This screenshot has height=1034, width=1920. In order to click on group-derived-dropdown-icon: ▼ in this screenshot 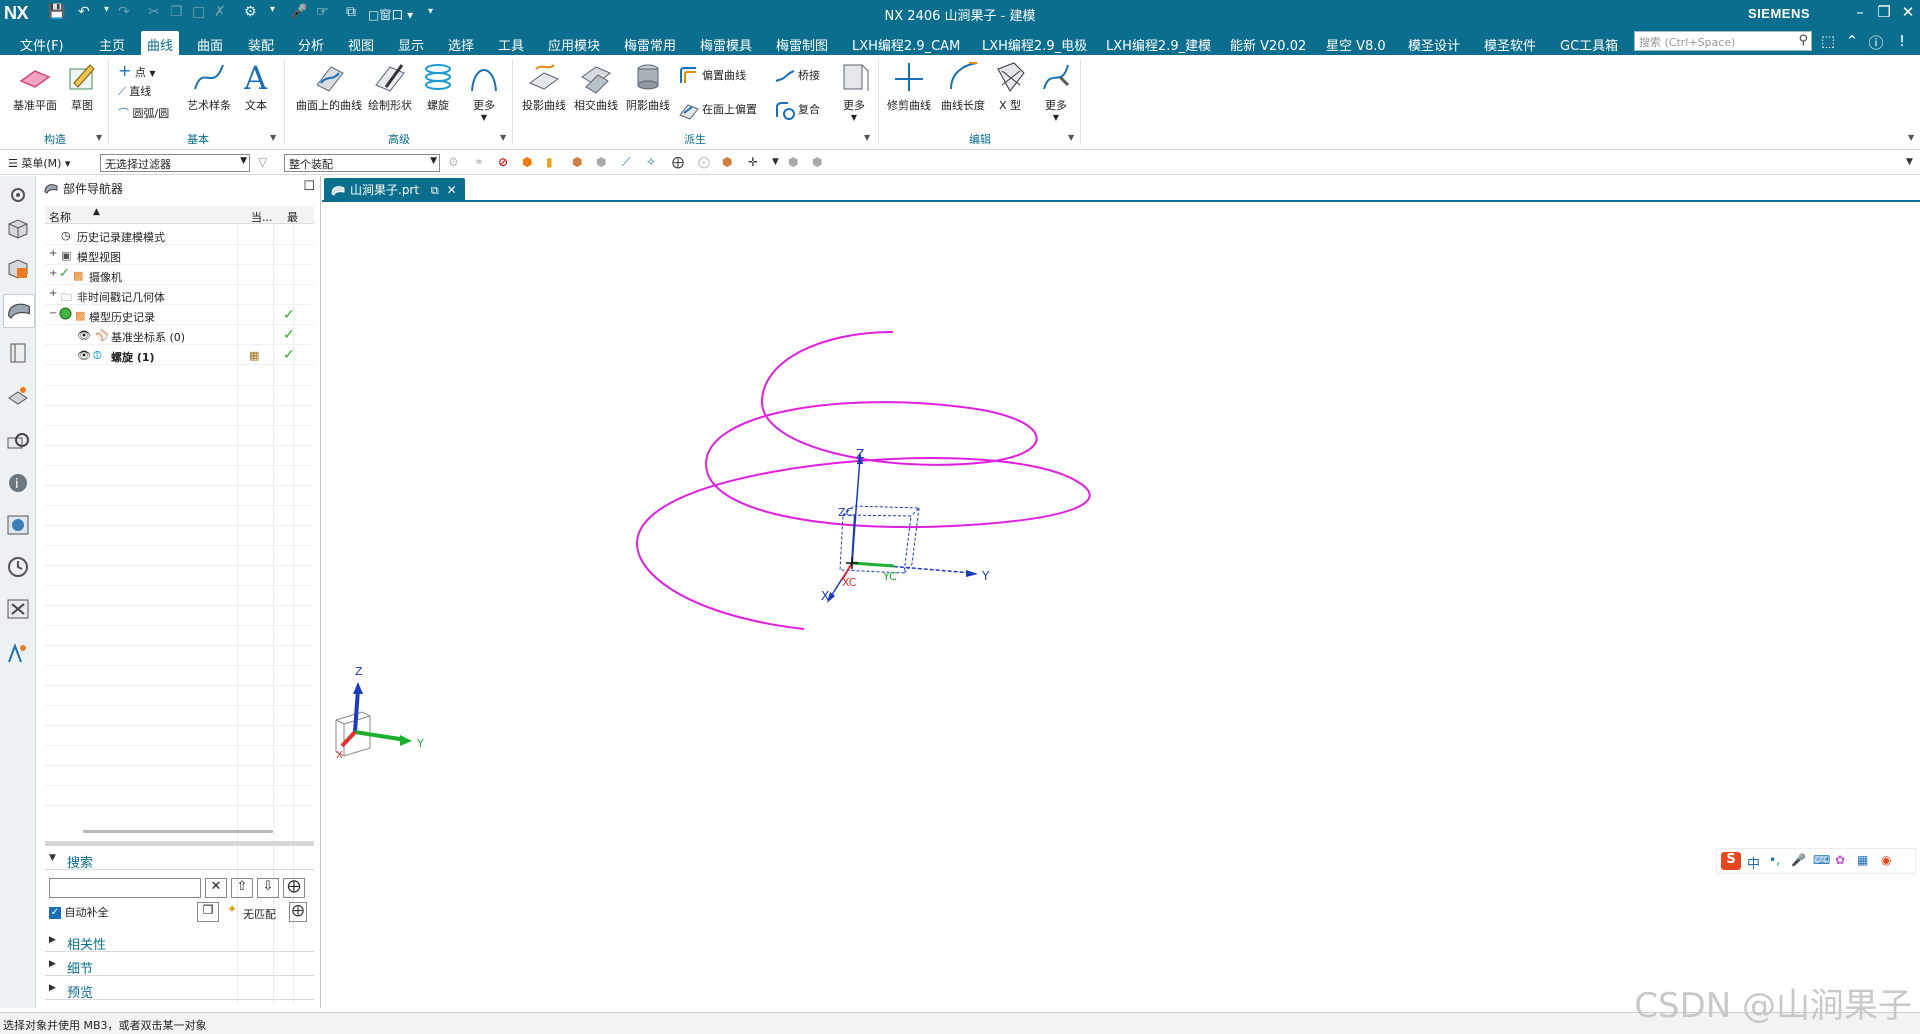, I will do `click(867, 137)`.